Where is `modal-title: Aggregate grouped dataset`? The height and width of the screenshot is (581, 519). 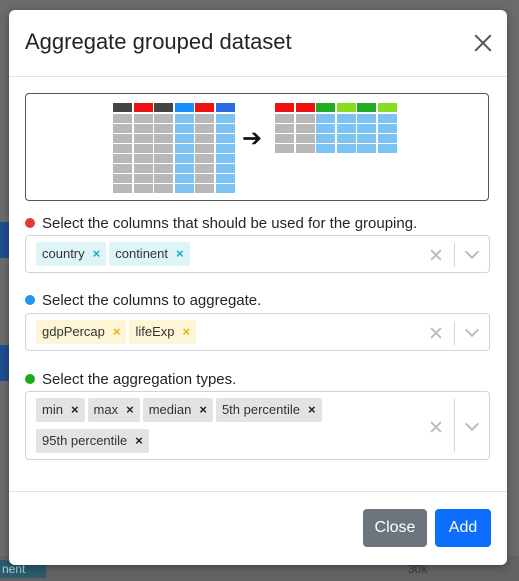
modal-title: Aggregate grouped dataset is located at coordinates (158, 41).